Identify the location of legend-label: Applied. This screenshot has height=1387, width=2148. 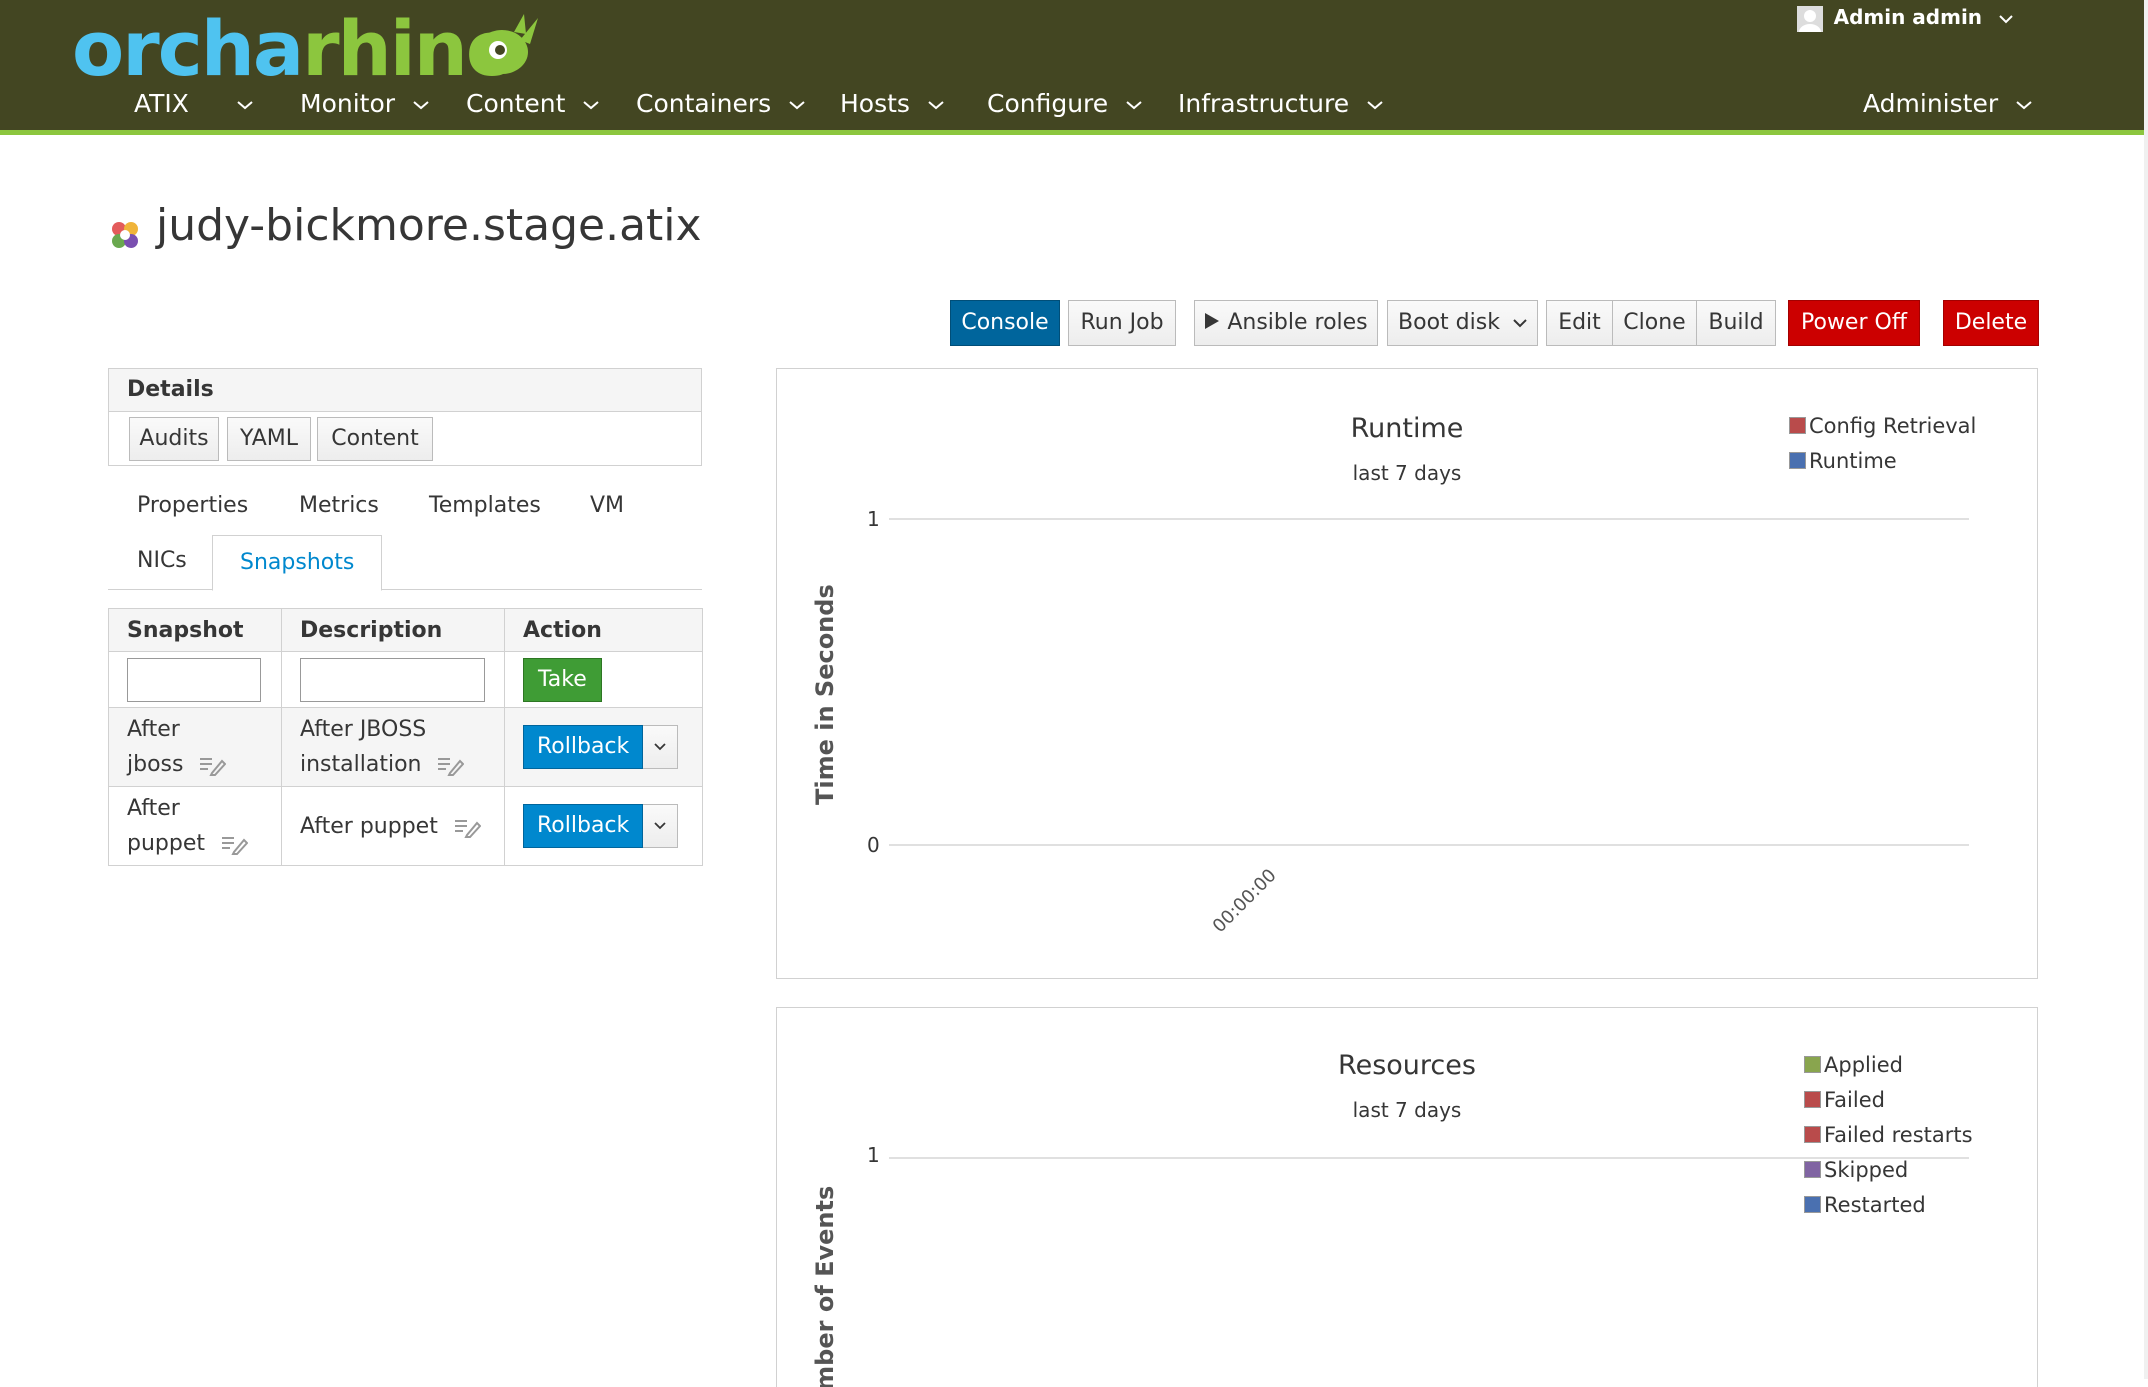
(1863, 1065).